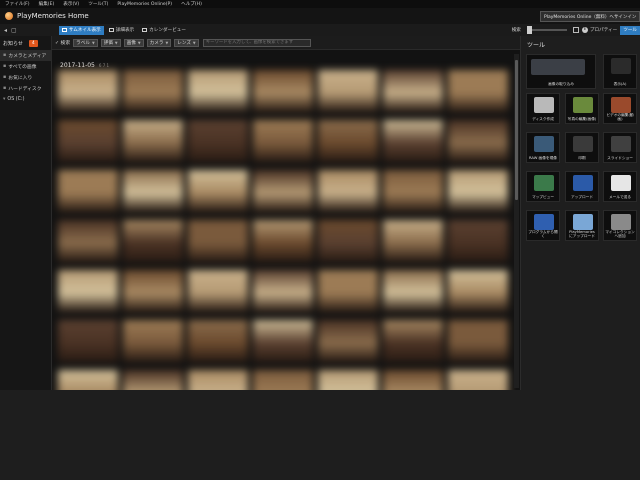 The width and height of the screenshot is (640, 480). Describe the element at coordinates (5, 30) in the screenshot. I see `nav-toggle-icon: ◂` at that location.